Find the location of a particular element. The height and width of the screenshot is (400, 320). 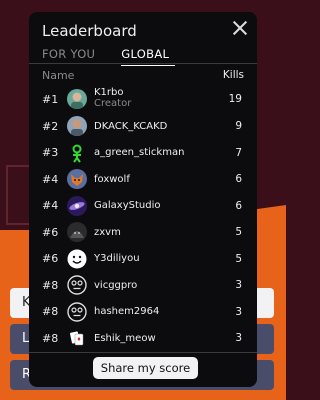

close-icon is located at coordinates (240, 28).